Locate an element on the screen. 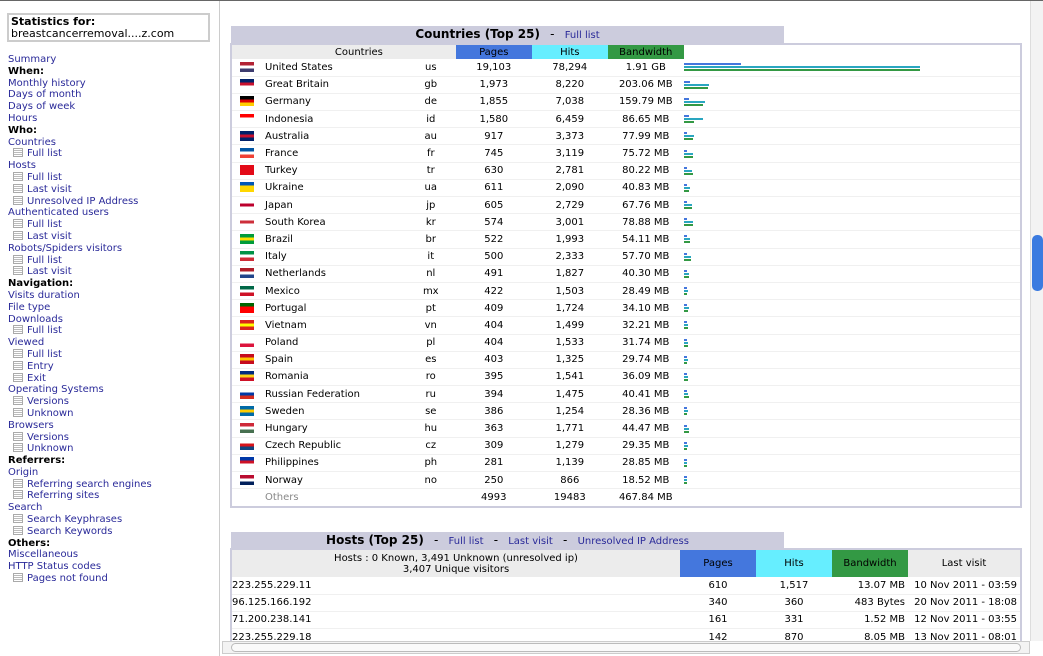 This screenshot has width=1043, height=656. menu-link: Days of week is located at coordinates (80, 107).